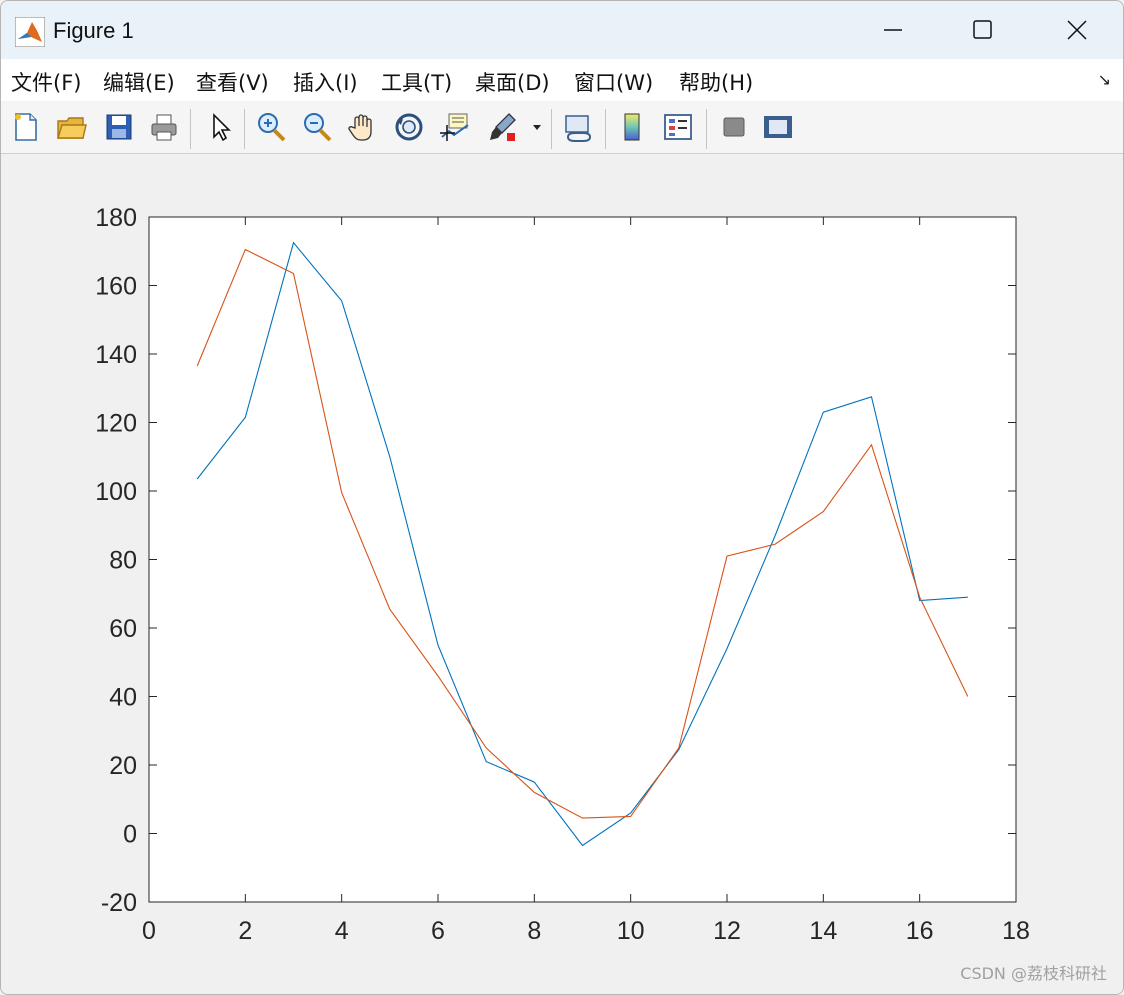 Image resolution: width=1124 pixels, height=995 pixels. Describe the element at coordinates (678, 127) in the screenshot. I see `legend-icon` at that location.